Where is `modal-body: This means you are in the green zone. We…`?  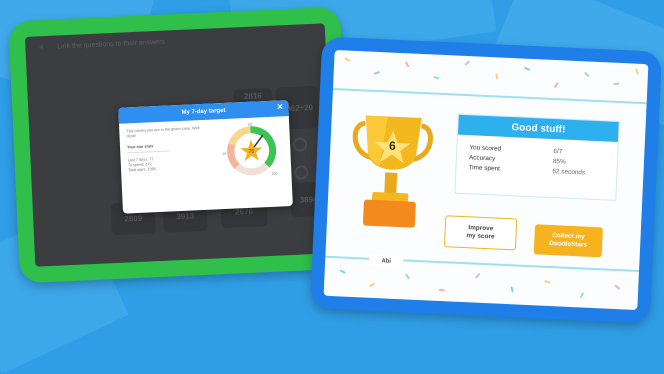
modal-body: This means you are in the green zone. We… is located at coordinates (205, 148).